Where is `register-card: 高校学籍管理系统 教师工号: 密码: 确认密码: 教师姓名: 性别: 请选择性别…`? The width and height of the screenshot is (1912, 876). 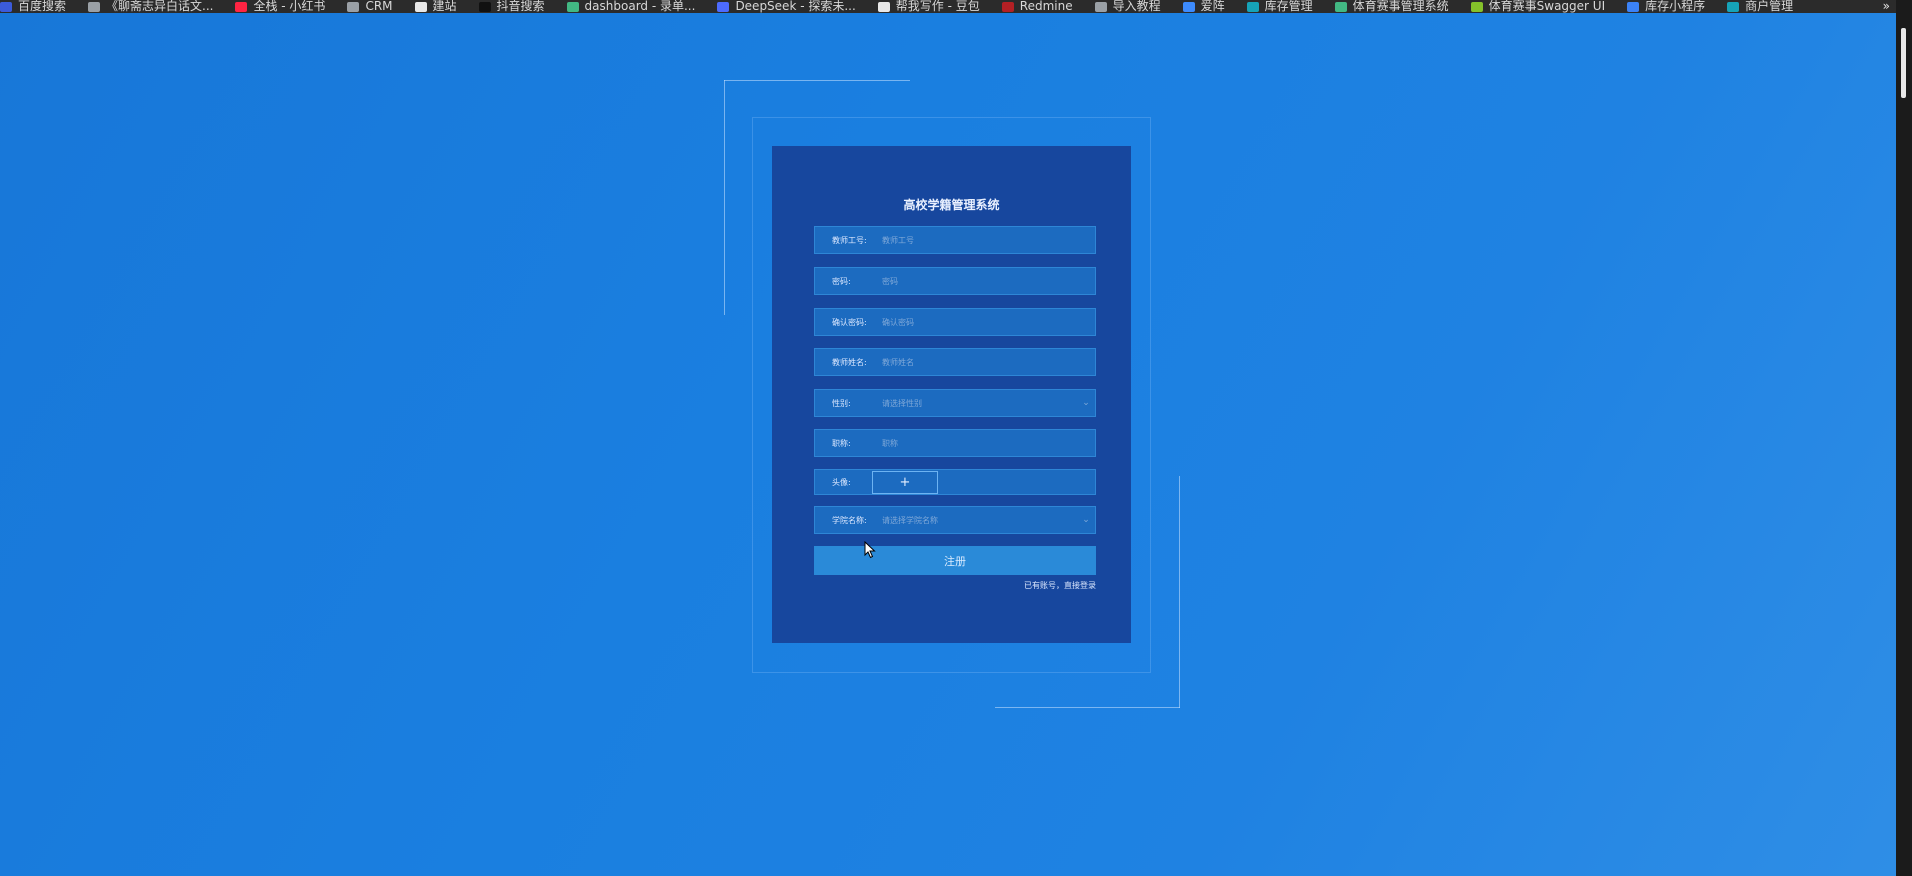
register-card: 高校学籍管理系统 教师工号: 密码: 确认密码: 教师姓名: 性别: 请选择性别… is located at coordinates (951, 394).